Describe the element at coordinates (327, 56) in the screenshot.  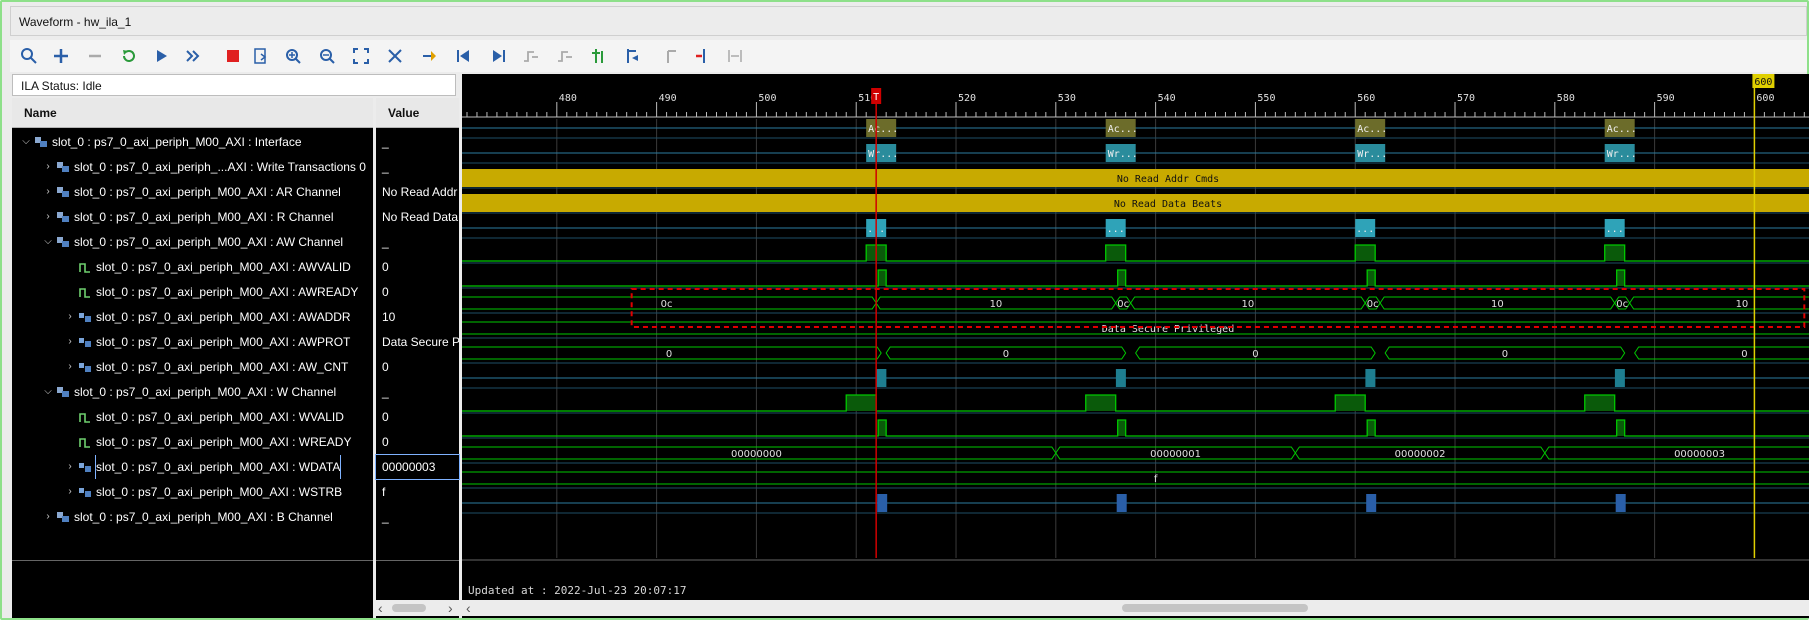
I see `zoom-out-button` at that location.